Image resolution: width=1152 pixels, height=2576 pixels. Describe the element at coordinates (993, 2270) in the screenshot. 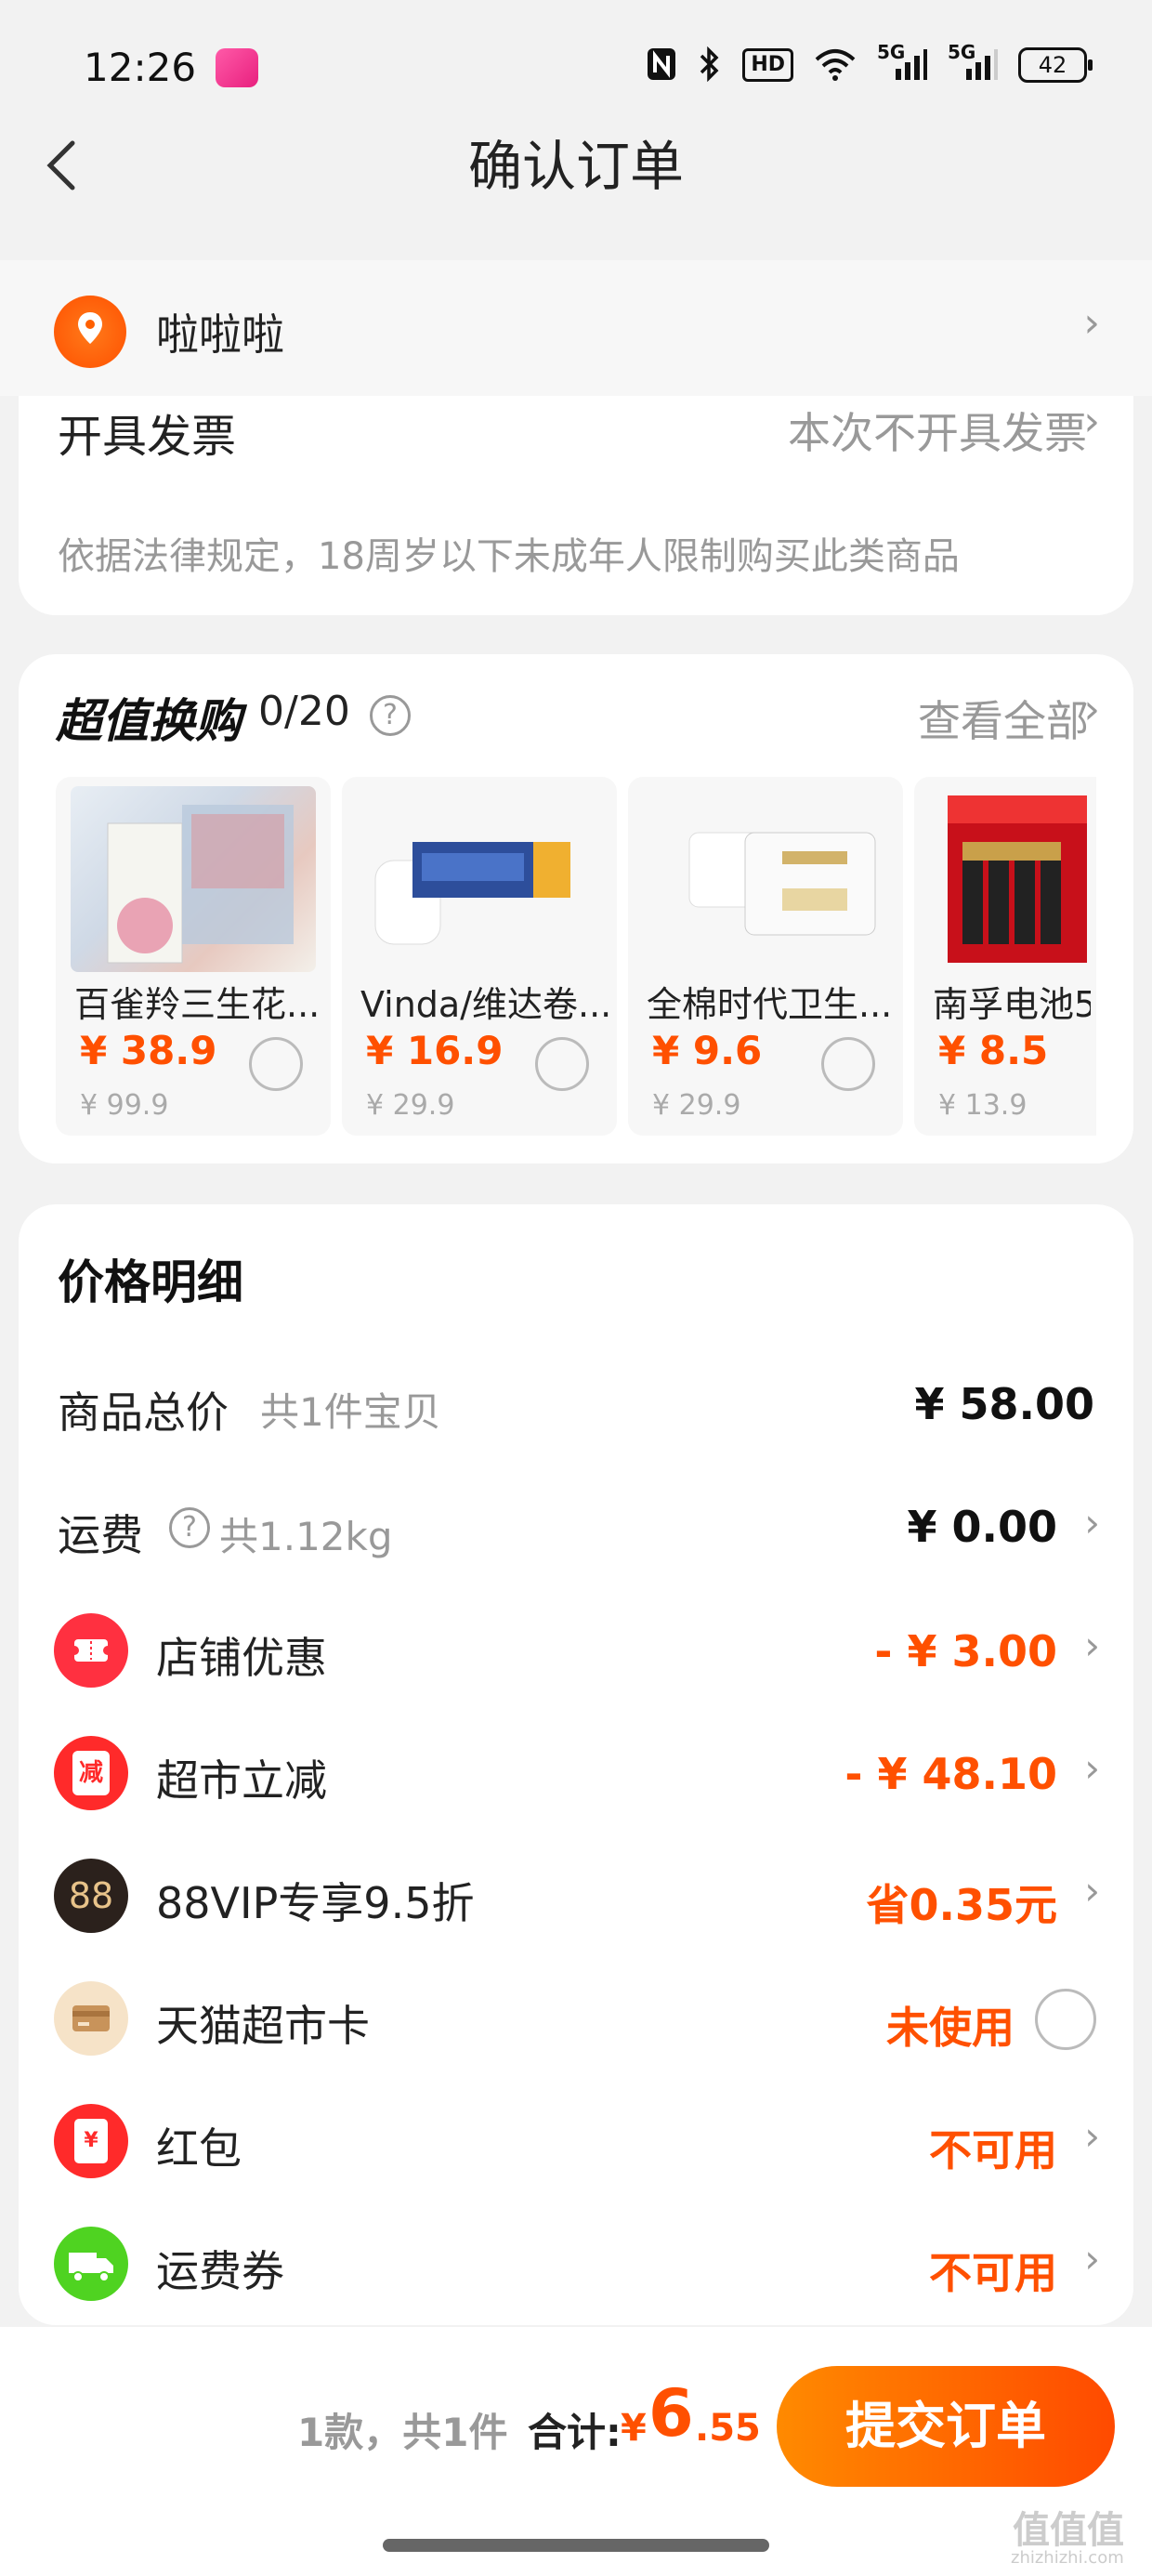

I see `shipping-voucher-value: 不可用` at that location.